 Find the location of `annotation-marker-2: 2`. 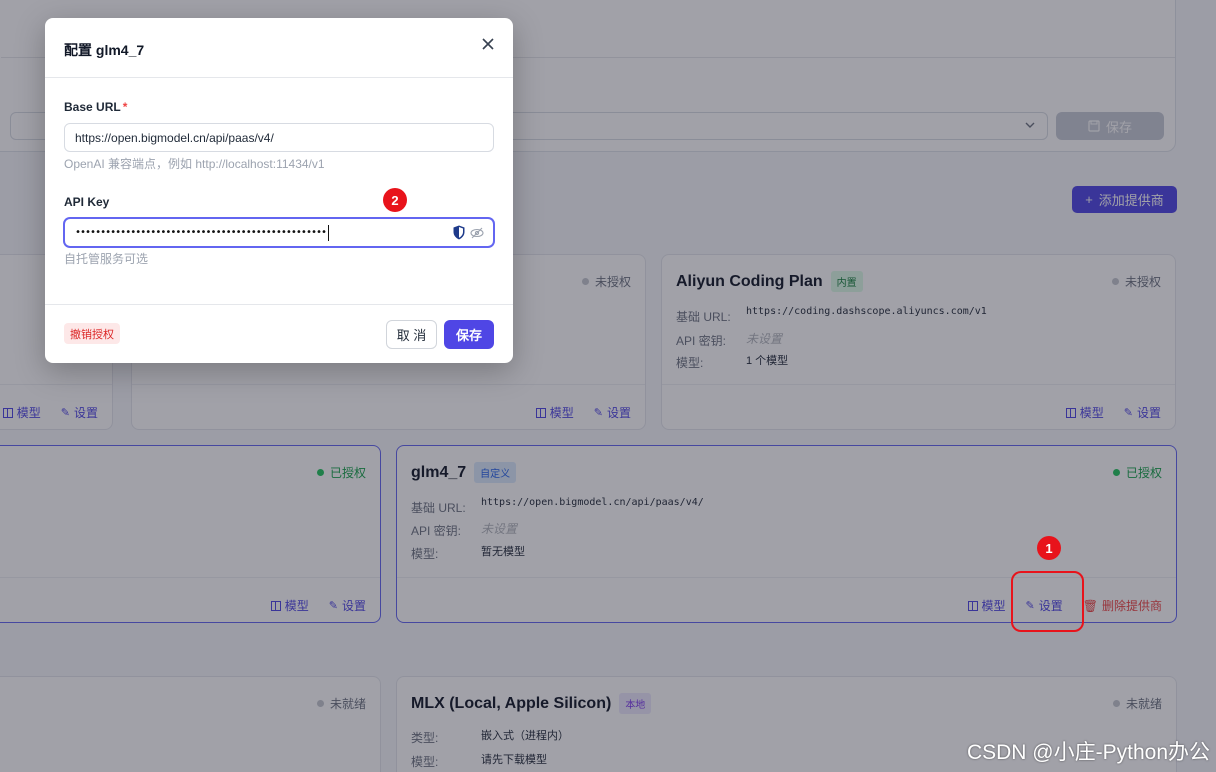

annotation-marker-2: 2 is located at coordinates (395, 200).